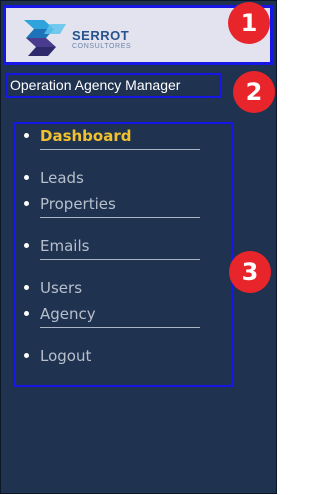 This screenshot has height=495, width=320. What do you see at coordinates (254, 92) in the screenshot?
I see `annotation-badge-2: 2` at bounding box center [254, 92].